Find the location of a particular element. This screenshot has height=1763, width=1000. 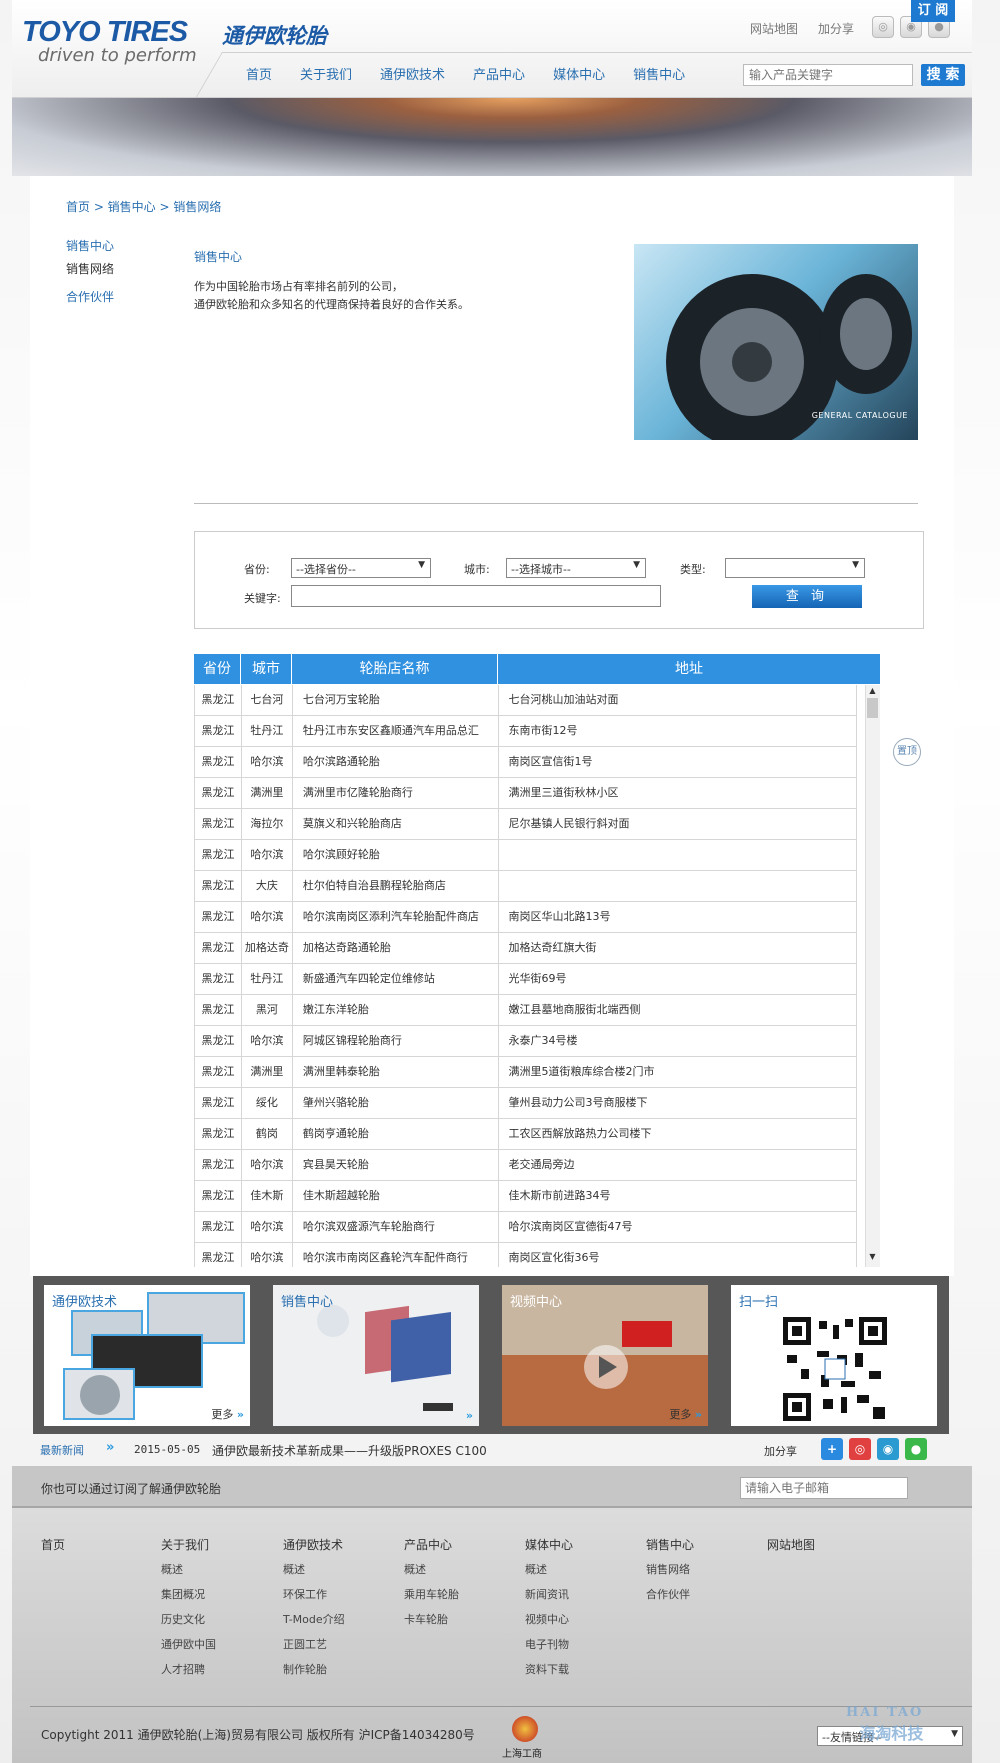

scroll-thumb is located at coordinates (872, 708).